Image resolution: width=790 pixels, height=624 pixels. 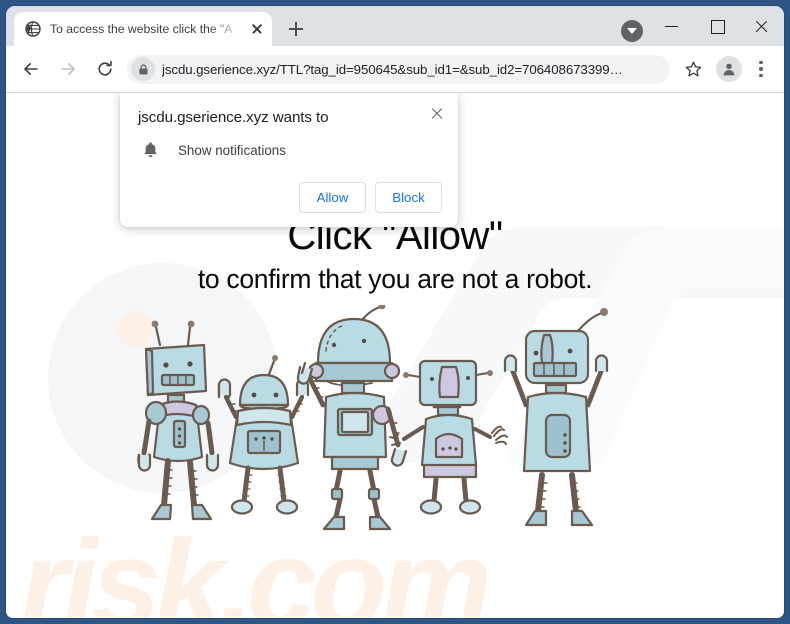 I want to click on profile-avatar, so click(x=729, y=69).